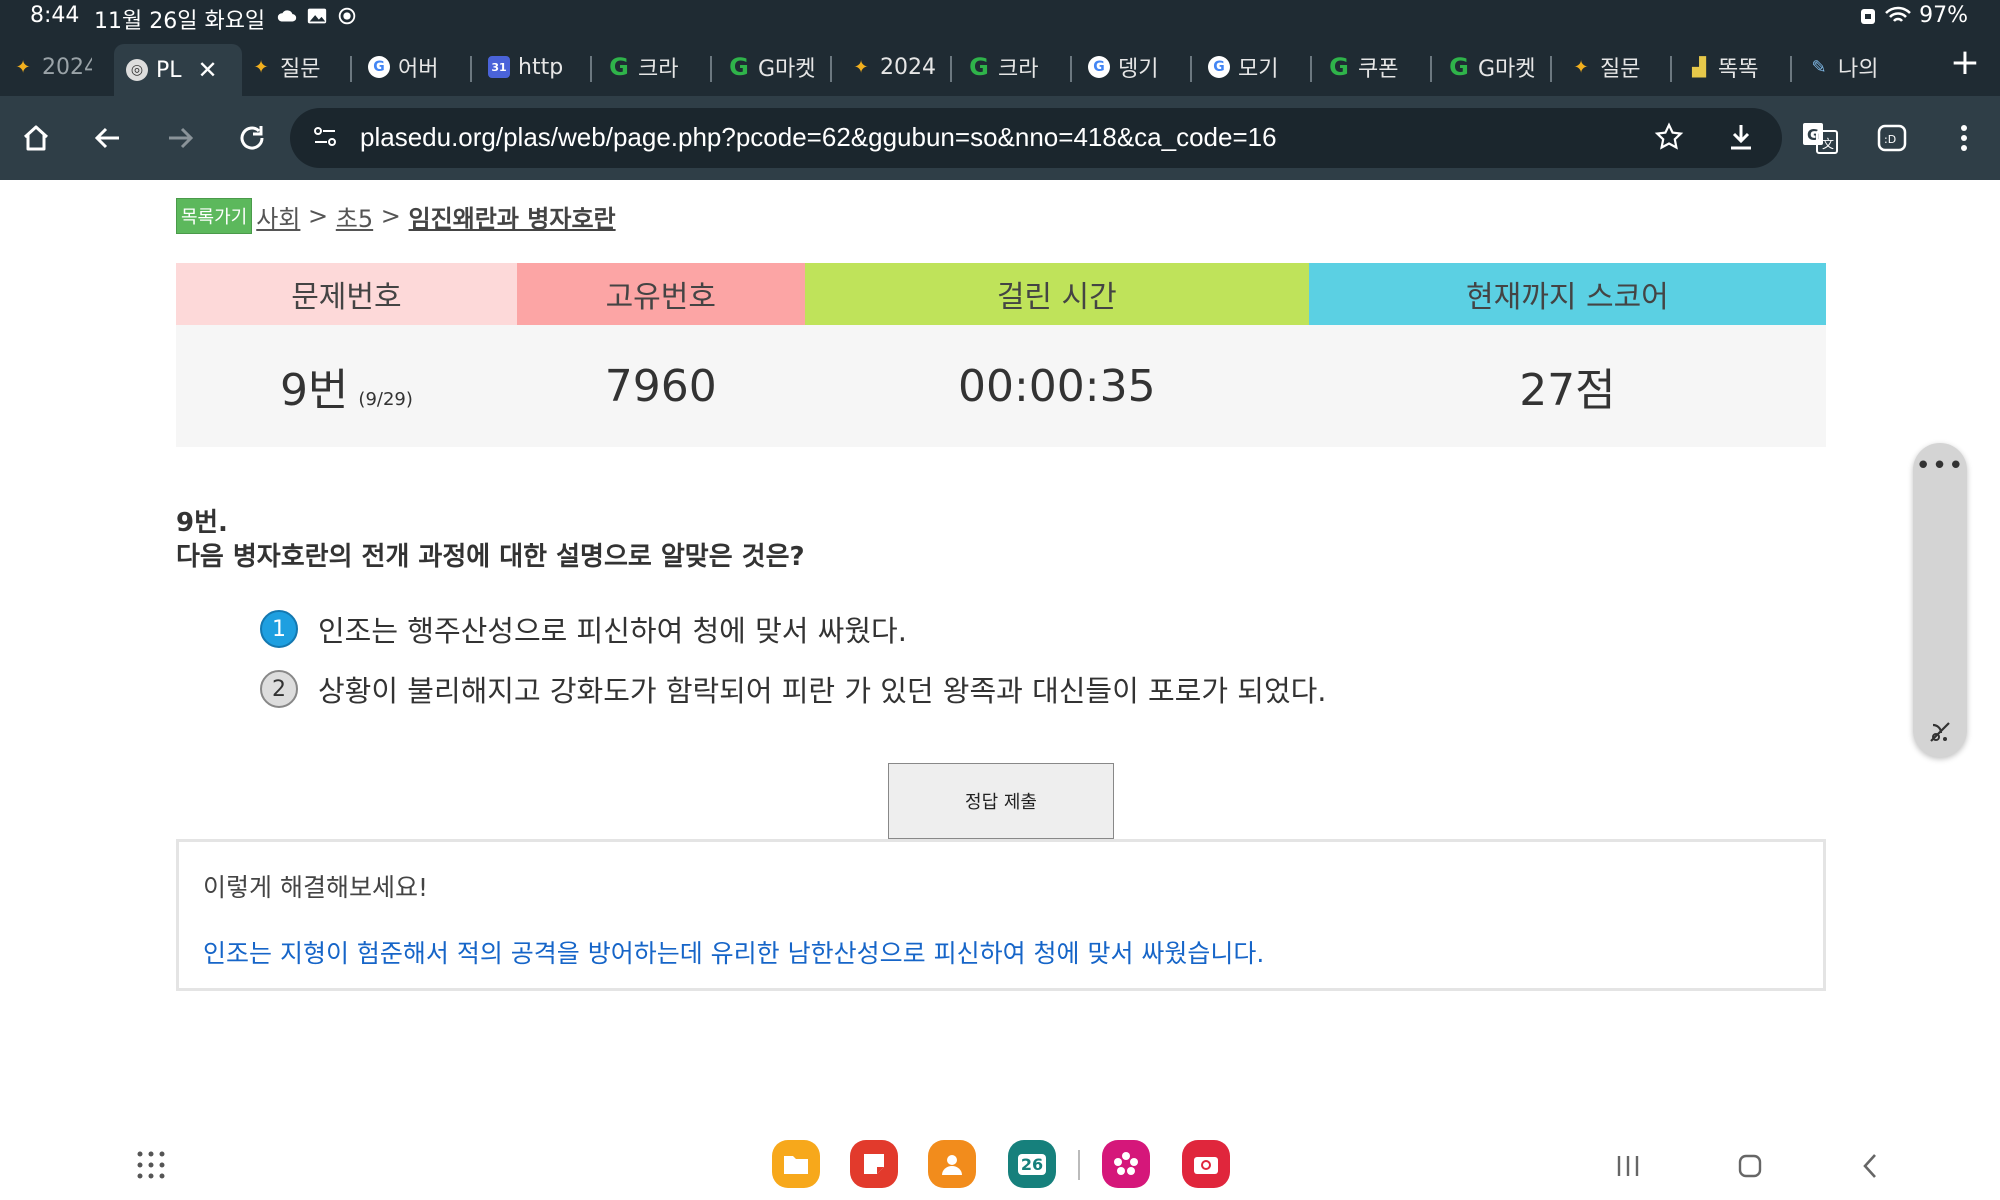  I want to click on chevron-left-icon, so click(1869, 1166).